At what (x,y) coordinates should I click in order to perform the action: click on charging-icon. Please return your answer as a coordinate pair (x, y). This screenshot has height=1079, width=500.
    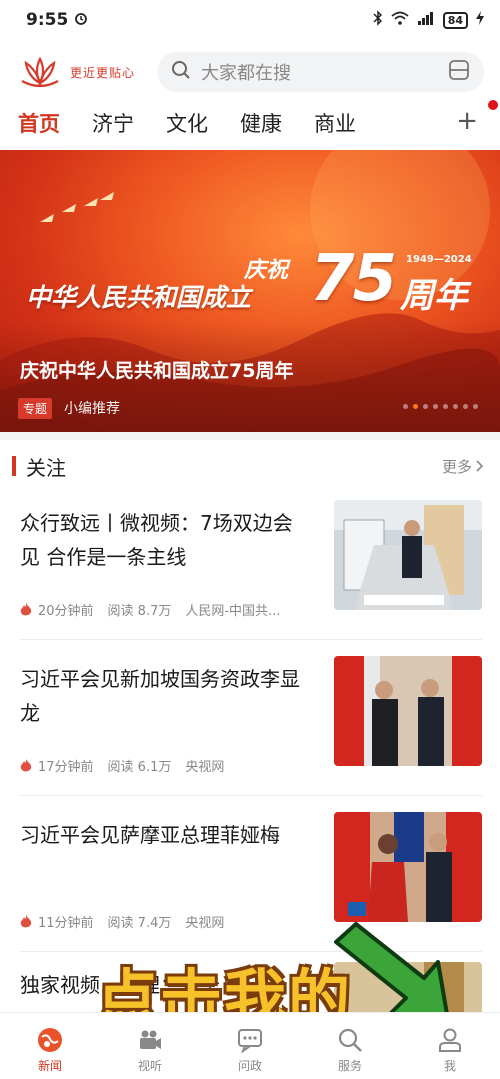
    Looking at the image, I should click on (480, 20).